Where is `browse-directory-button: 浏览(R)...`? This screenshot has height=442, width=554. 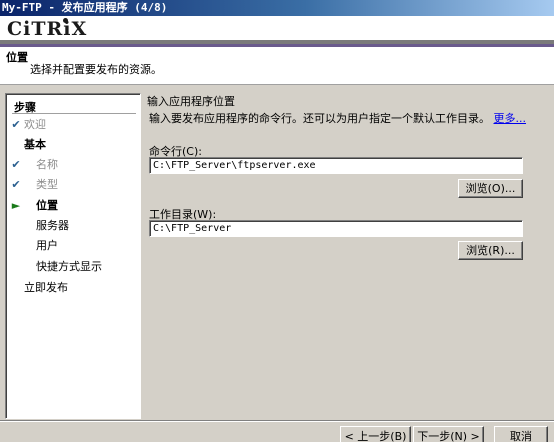 browse-directory-button: 浏览(R)... is located at coordinates (490, 250).